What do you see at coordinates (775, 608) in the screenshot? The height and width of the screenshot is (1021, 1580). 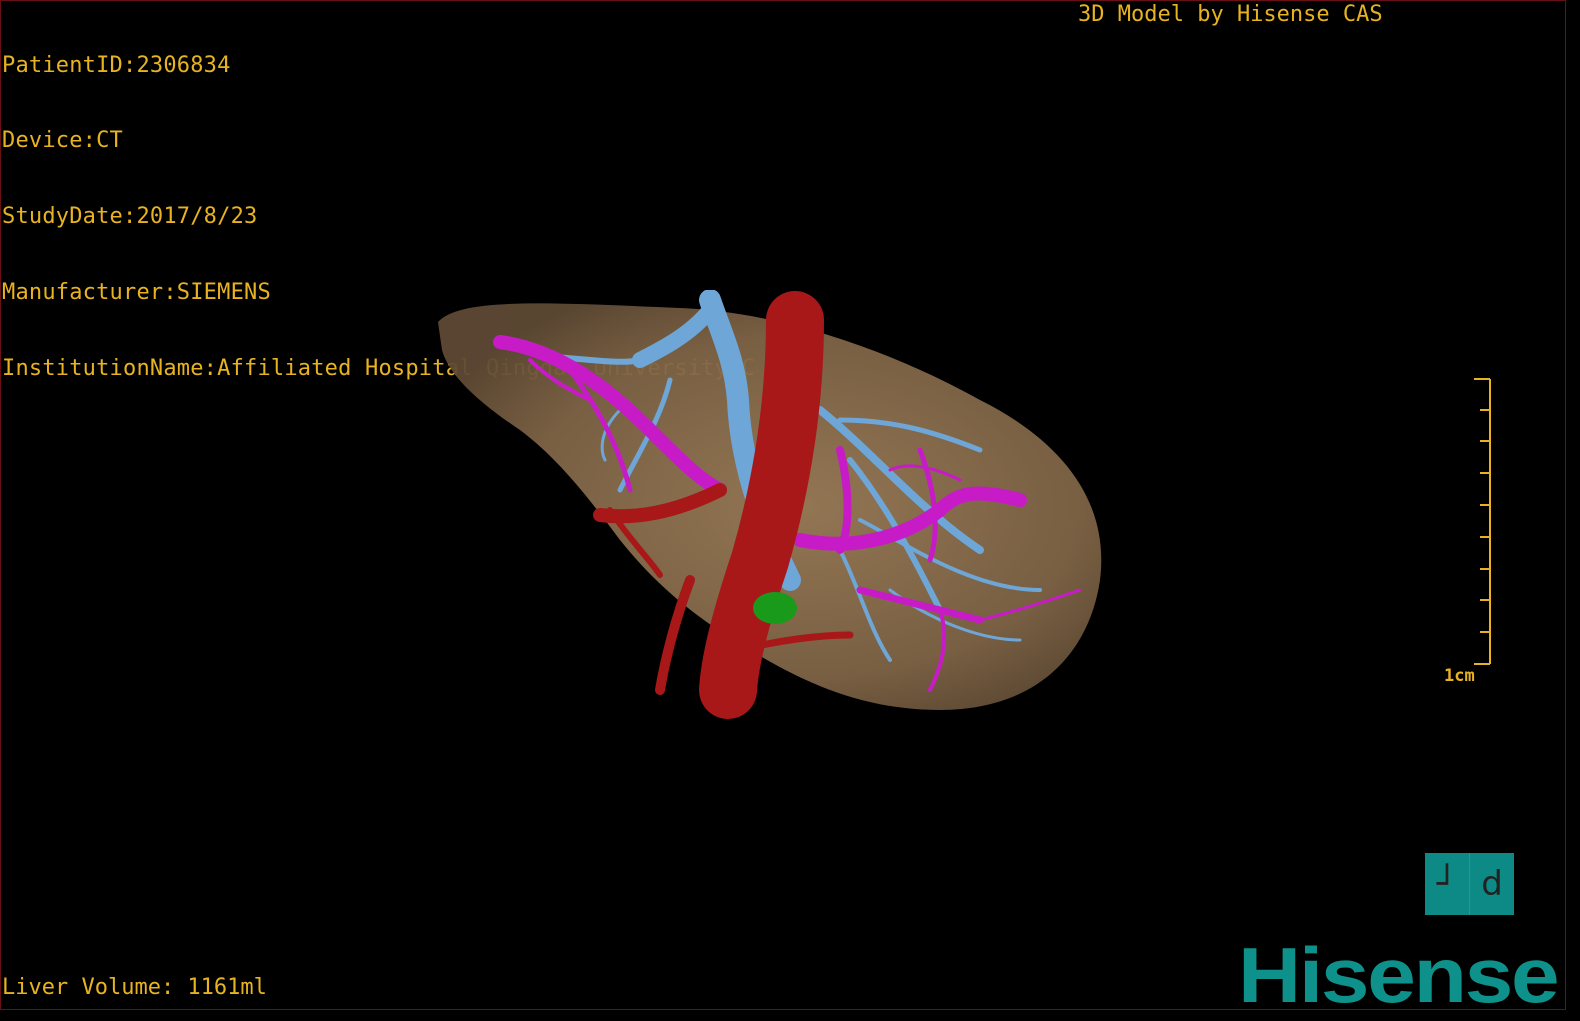 I see `gallbladder` at bounding box center [775, 608].